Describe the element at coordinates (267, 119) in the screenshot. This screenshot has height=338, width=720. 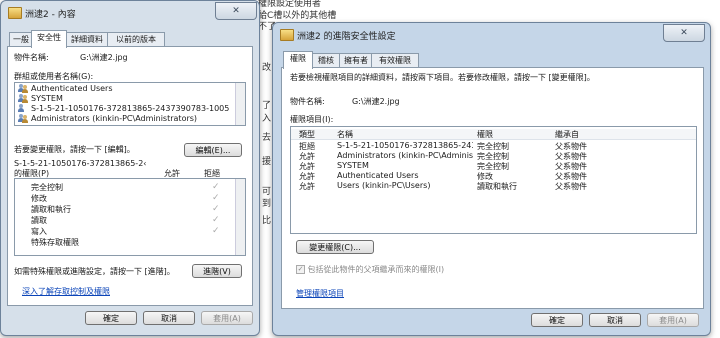
I see `background-char: 入` at that location.